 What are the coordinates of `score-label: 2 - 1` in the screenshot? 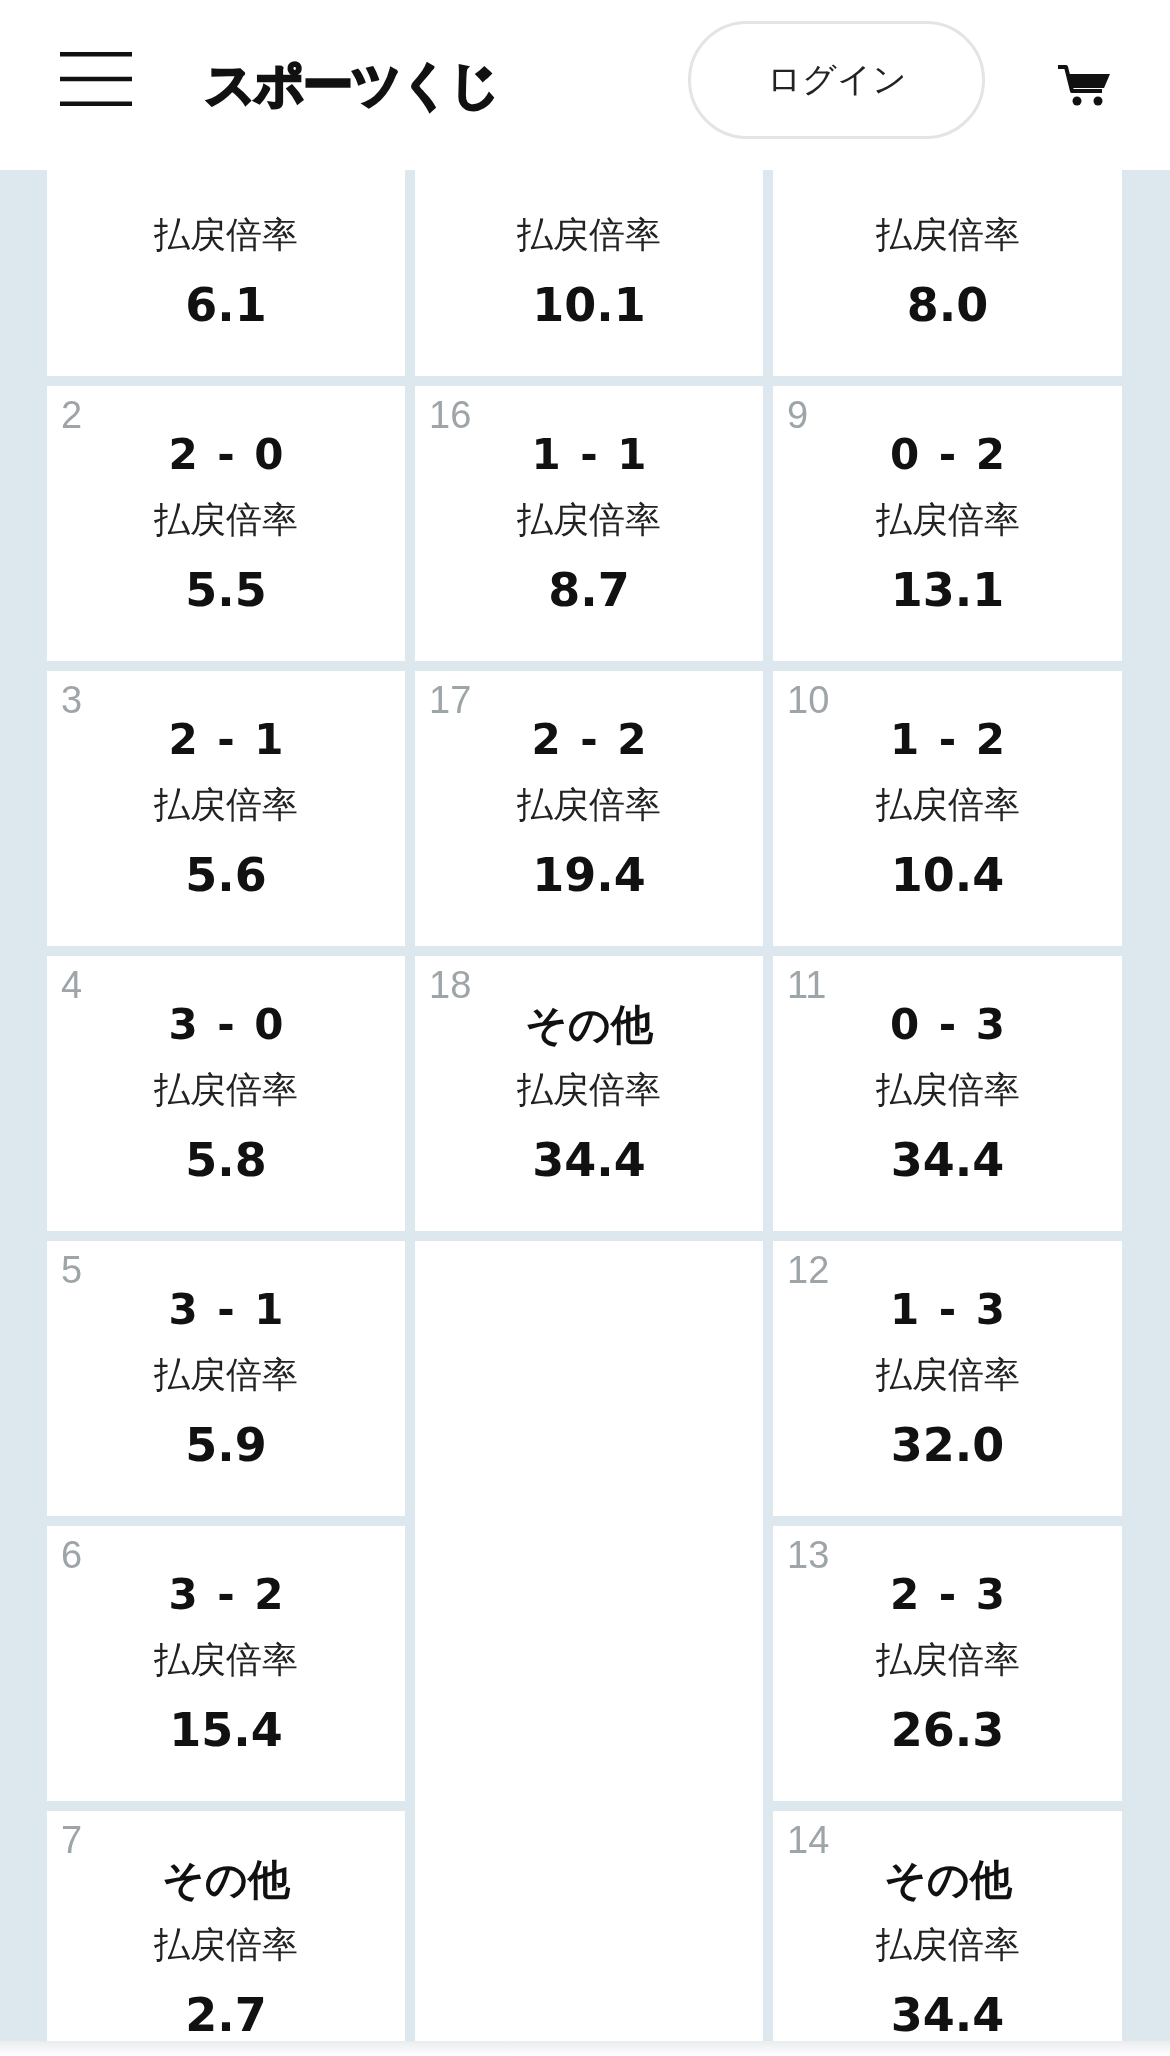 It's located at (226, 740).